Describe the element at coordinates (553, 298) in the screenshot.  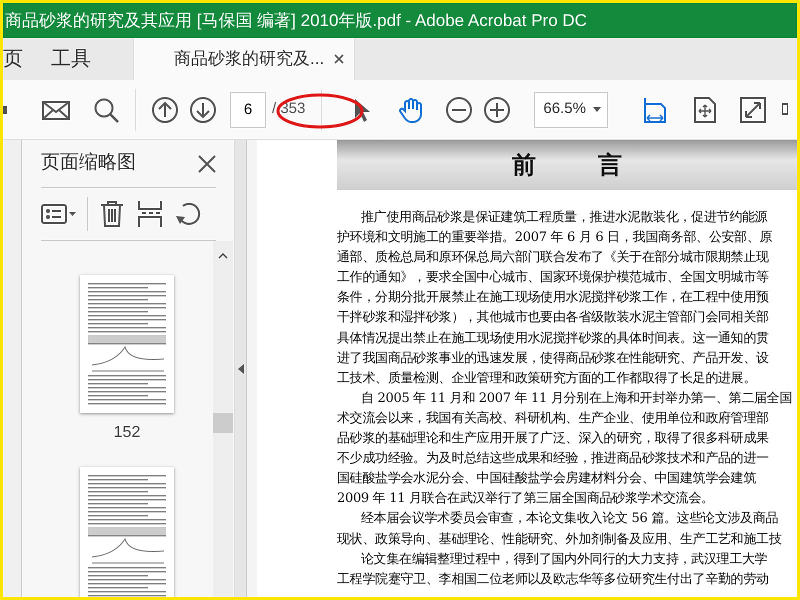
I see `text-line: 条件，分期分批开展禁止在施工现场使用水泥搅拌砂浆工作，在工程中使用预` at that location.